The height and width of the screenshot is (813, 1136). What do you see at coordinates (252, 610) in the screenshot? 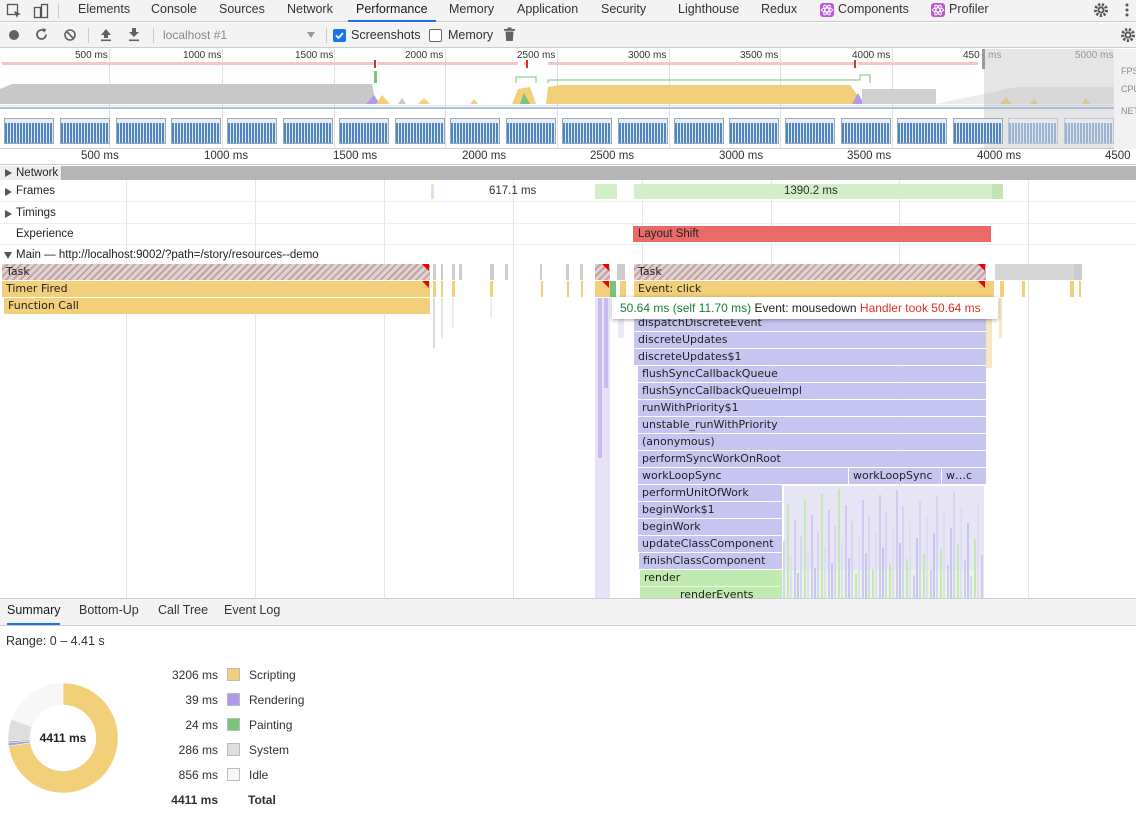
I see `tab-event-log: Event Log` at bounding box center [252, 610].